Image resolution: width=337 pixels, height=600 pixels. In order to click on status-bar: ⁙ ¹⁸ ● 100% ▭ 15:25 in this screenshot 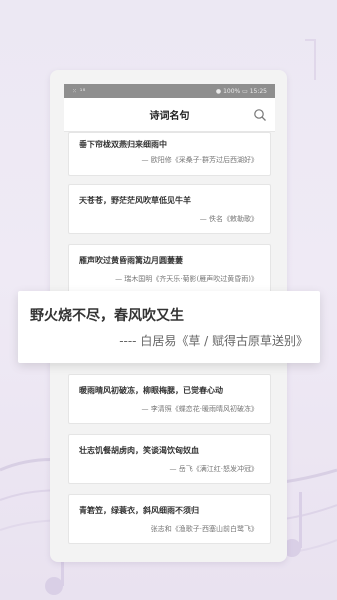, I will do `click(169, 91)`.